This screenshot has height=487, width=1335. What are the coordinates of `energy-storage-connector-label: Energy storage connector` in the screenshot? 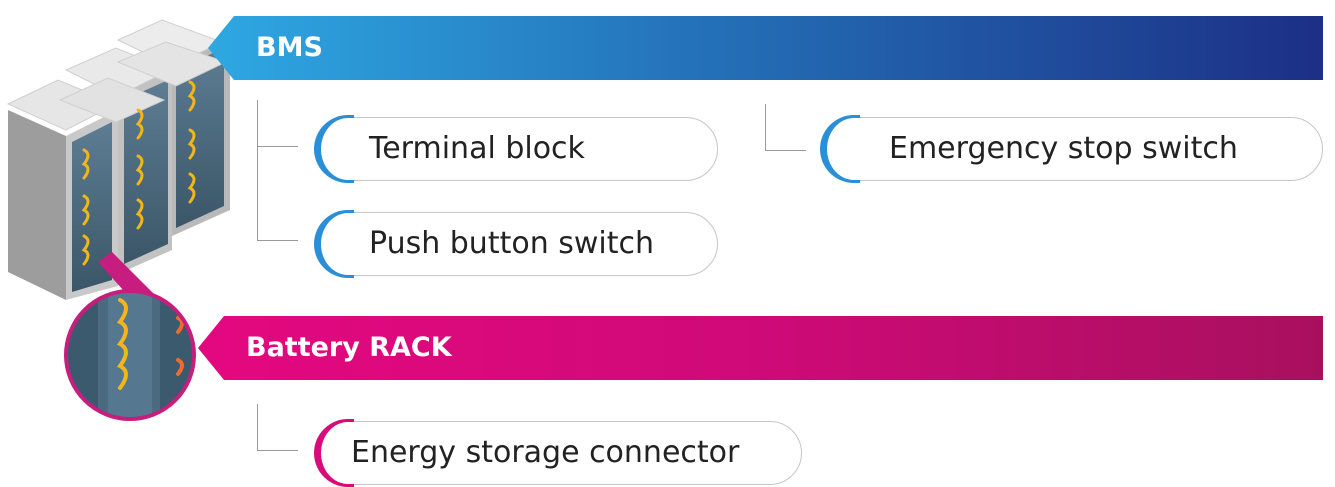 It's located at (545, 452).